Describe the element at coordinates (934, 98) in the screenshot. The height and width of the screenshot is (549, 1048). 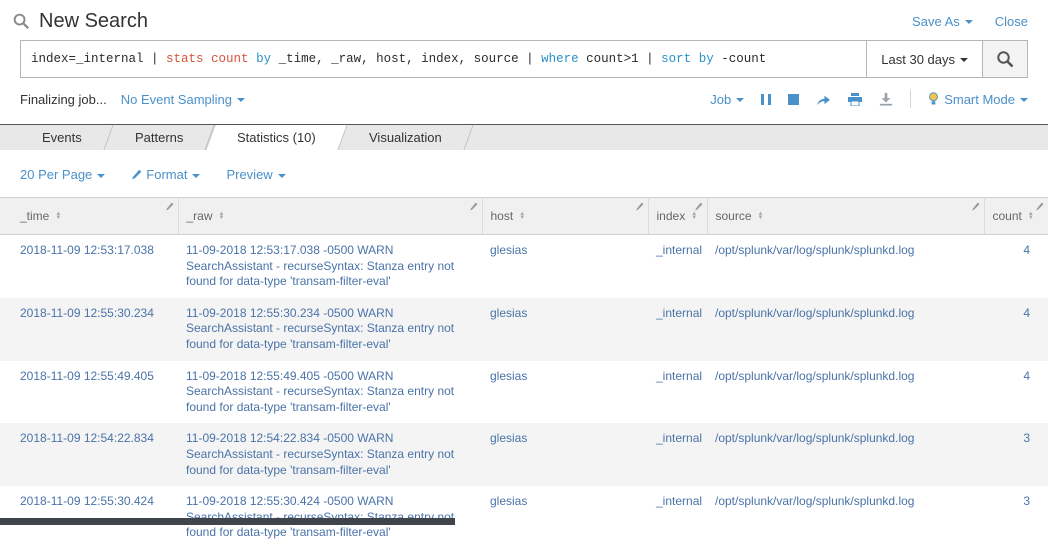
I see `smart-mode-bulb-icon` at that location.